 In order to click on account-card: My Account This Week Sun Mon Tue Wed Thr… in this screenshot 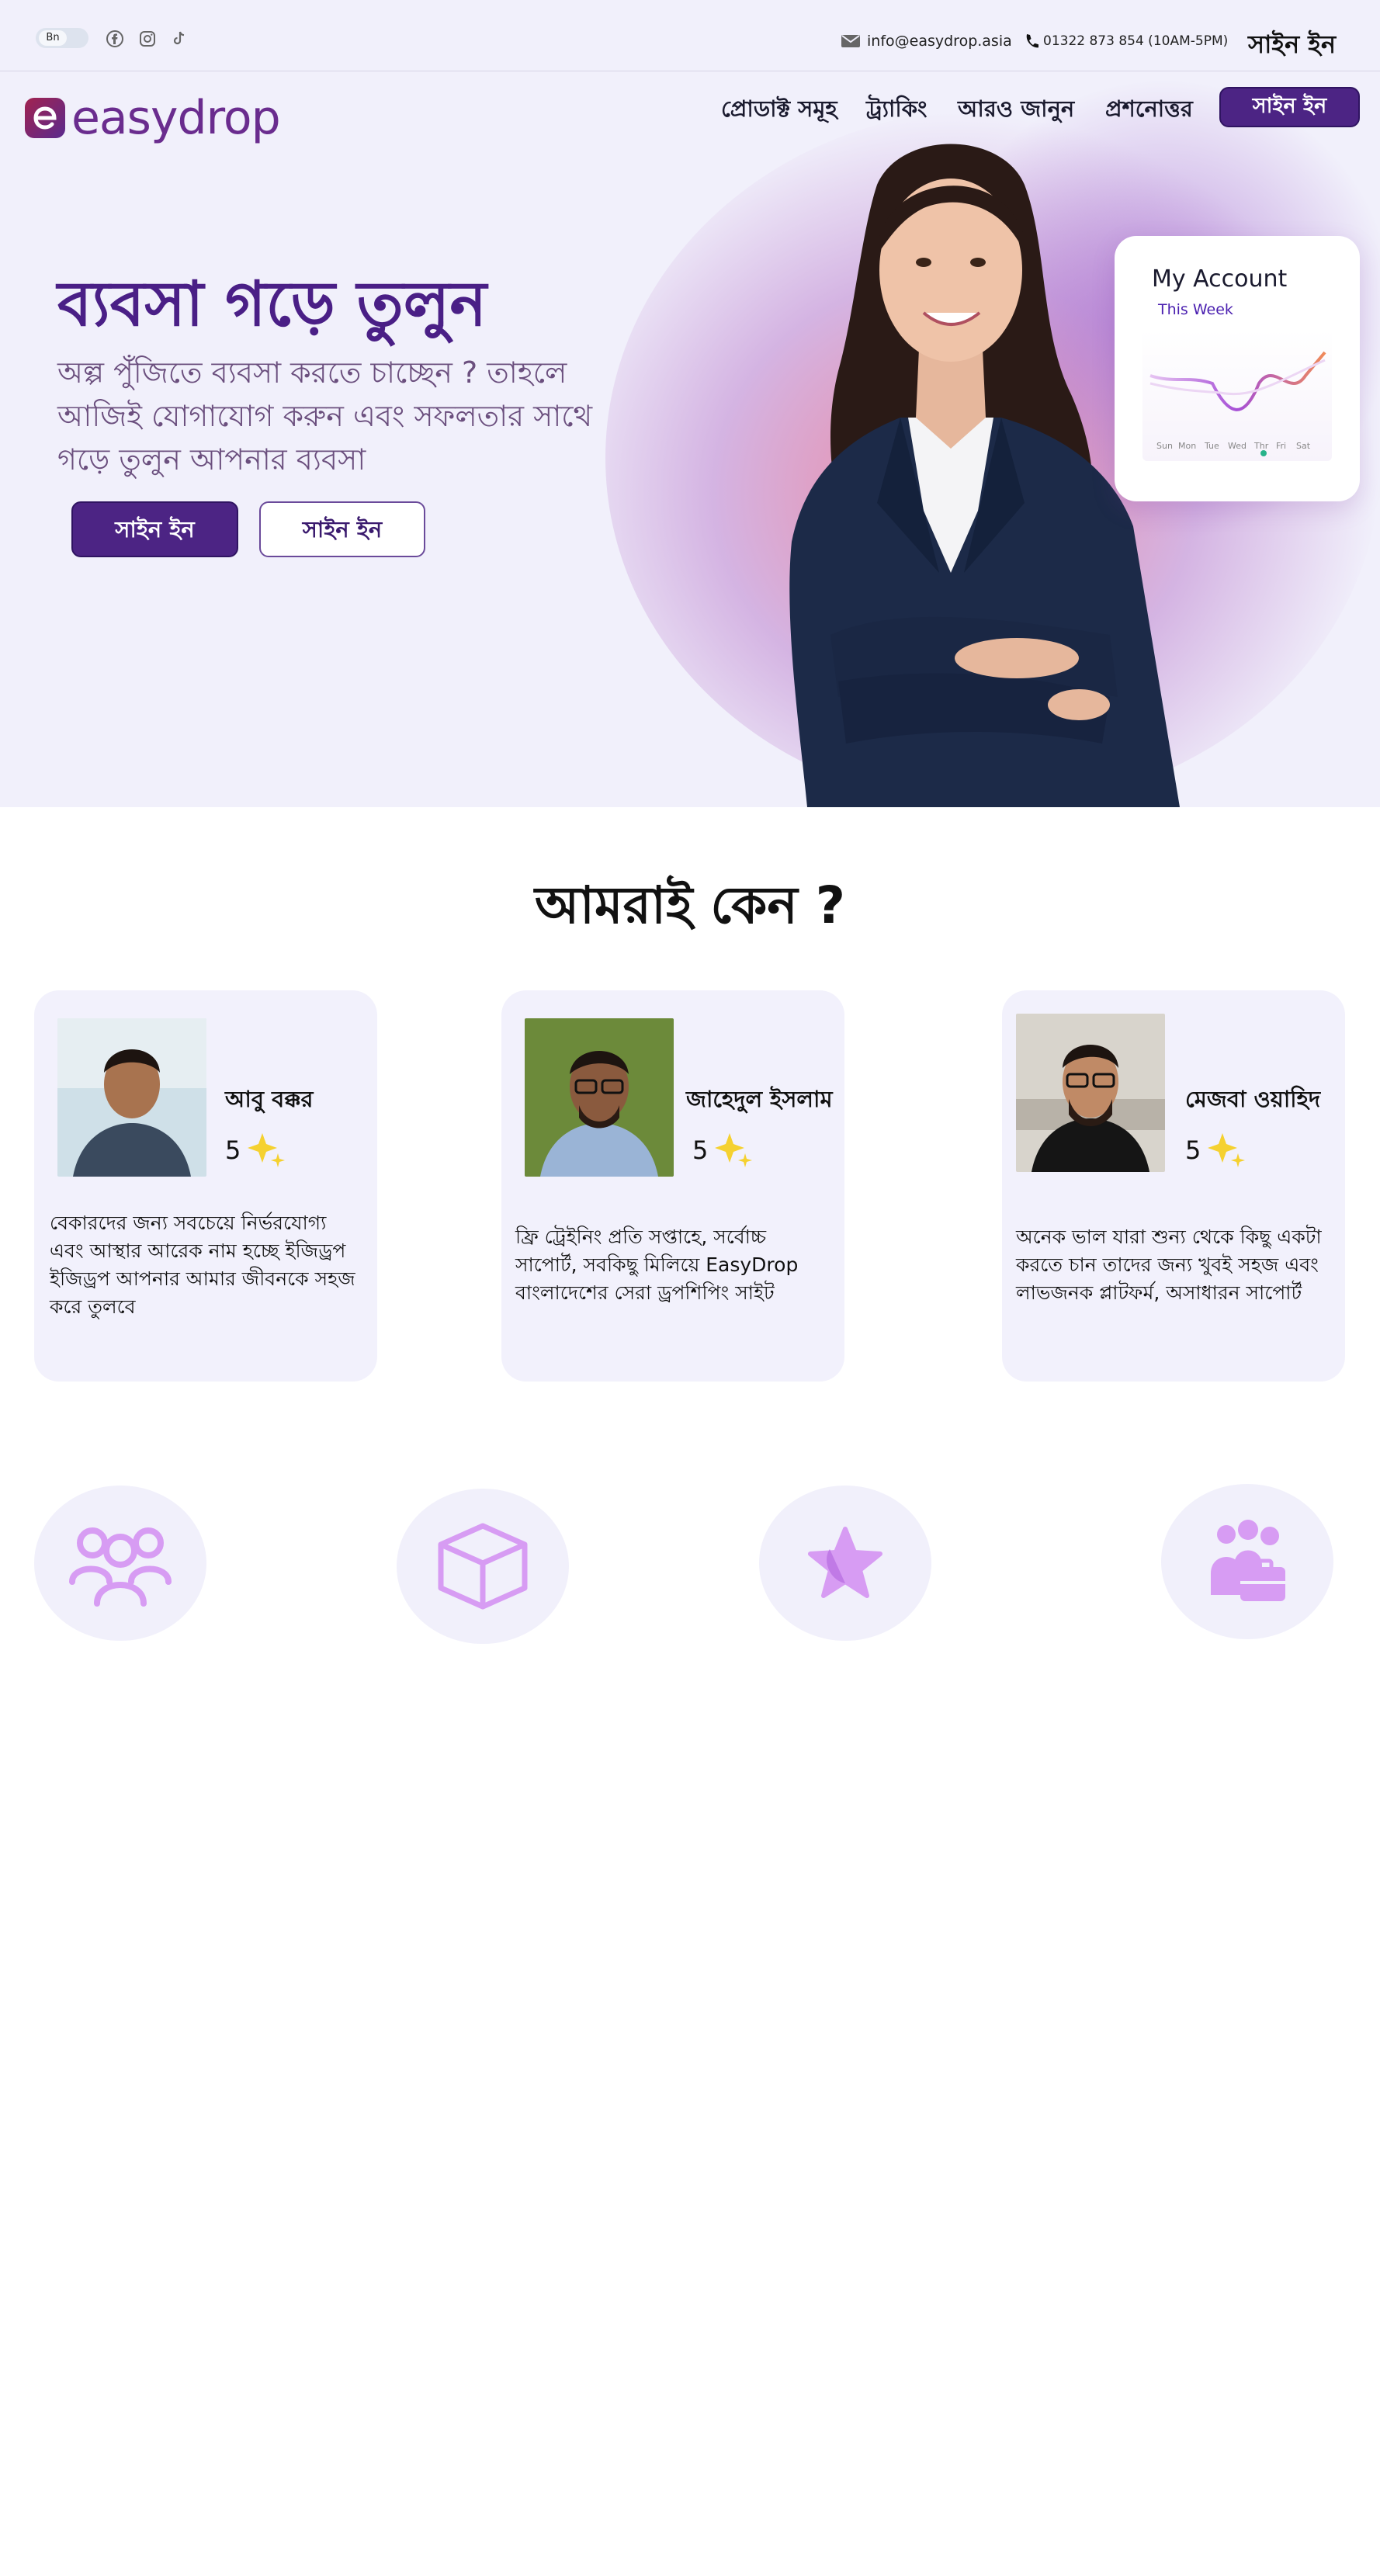, I will do `click(1237, 368)`.